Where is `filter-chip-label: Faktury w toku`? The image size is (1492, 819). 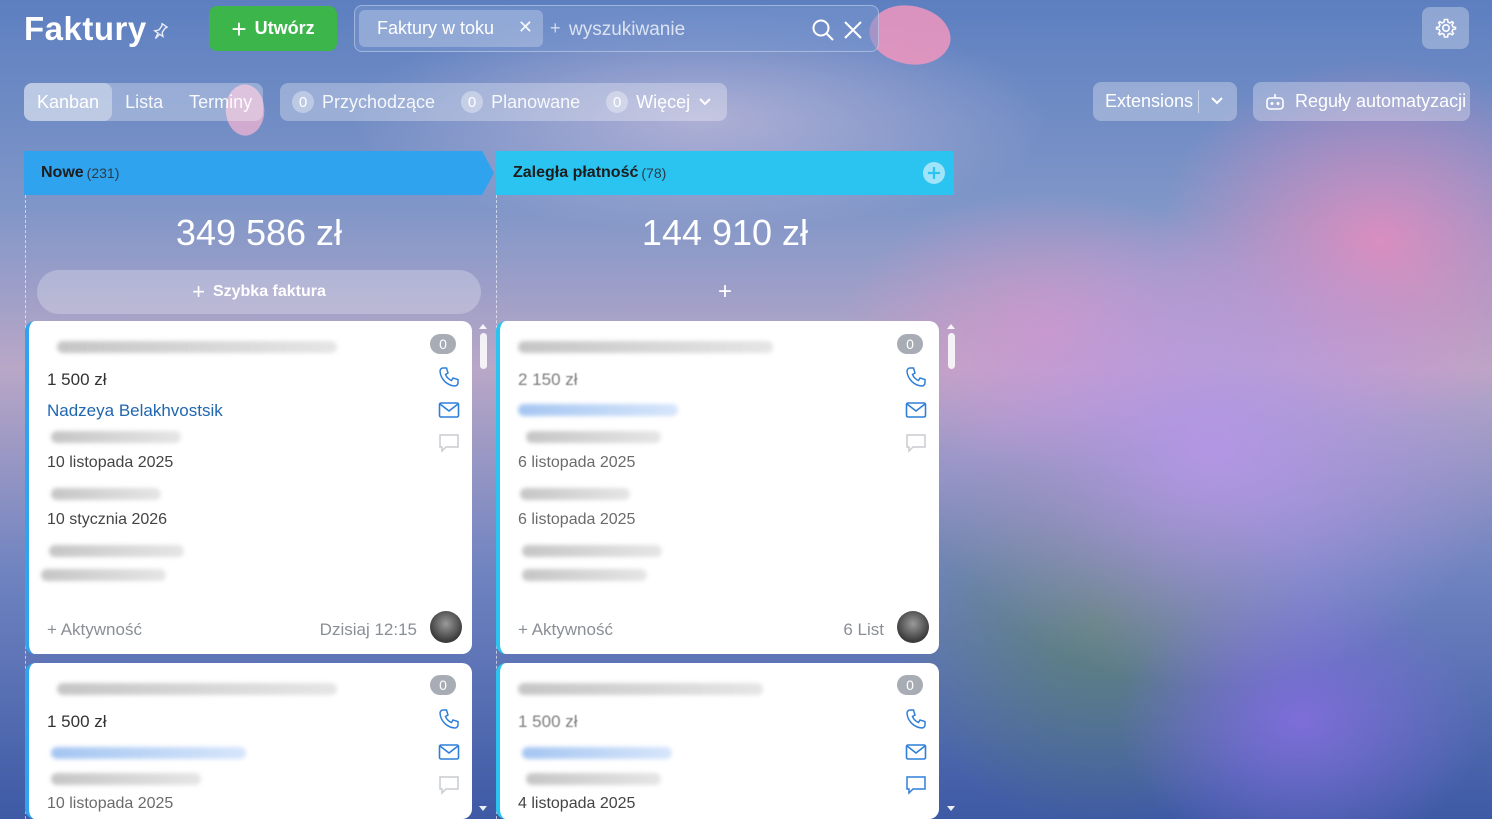 filter-chip-label: Faktury w toku is located at coordinates (436, 28).